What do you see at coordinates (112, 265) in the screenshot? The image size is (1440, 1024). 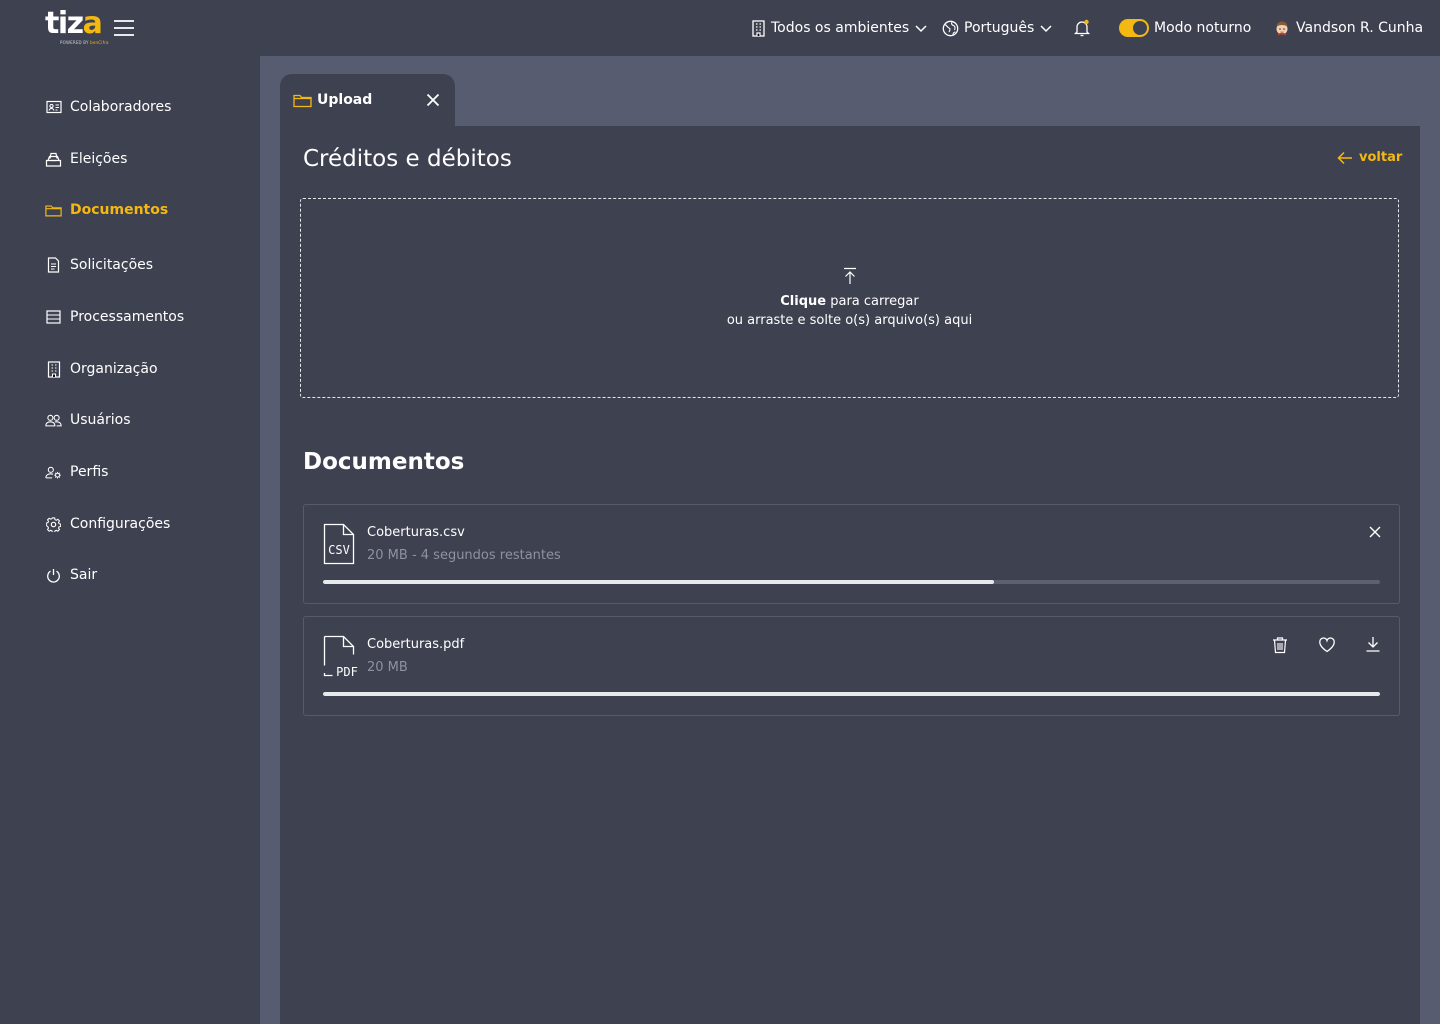 I see `sidebar-item-label: Solicitações` at bounding box center [112, 265].